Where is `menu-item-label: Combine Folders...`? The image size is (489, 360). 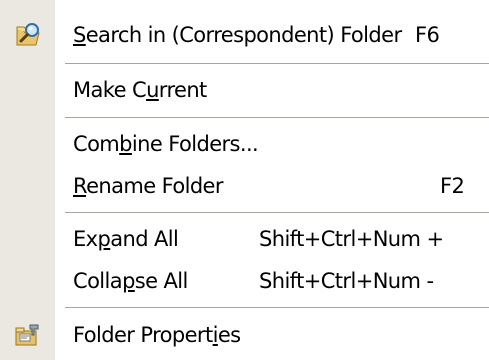 menu-item-label: Combine Folders... is located at coordinates (166, 144).